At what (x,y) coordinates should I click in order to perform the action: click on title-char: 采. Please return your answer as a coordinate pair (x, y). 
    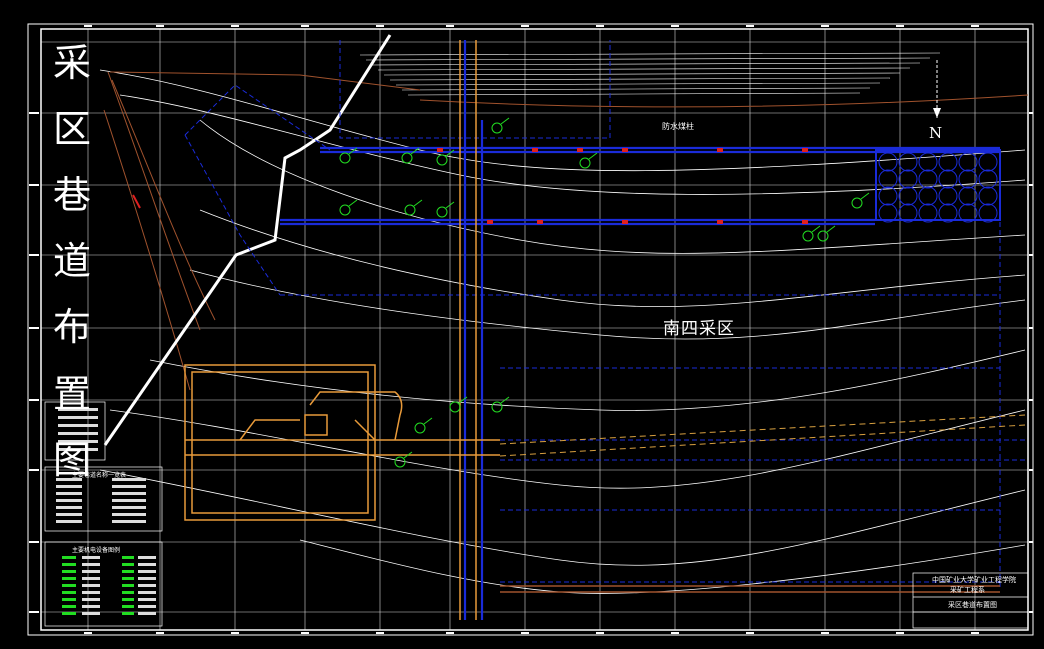
    Looking at the image, I should click on (71, 63).